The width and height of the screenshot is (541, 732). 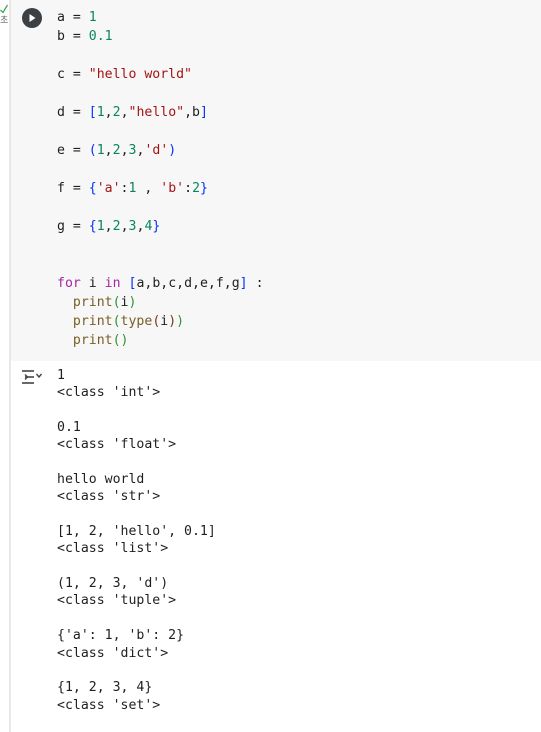 I want to click on code-token: c =, so click(x=73, y=74).